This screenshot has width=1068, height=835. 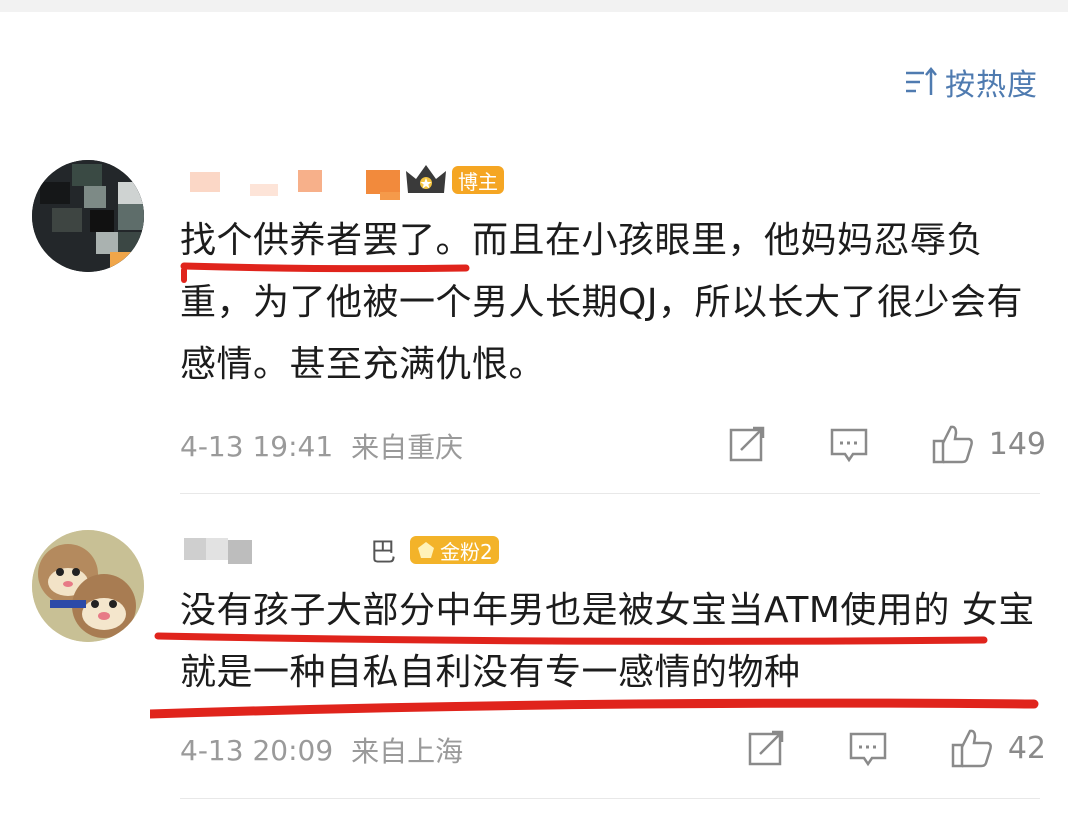 What do you see at coordinates (257, 750) in the screenshot?
I see `comment-time: 4-13 20:09` at bounding box center [257, 750].